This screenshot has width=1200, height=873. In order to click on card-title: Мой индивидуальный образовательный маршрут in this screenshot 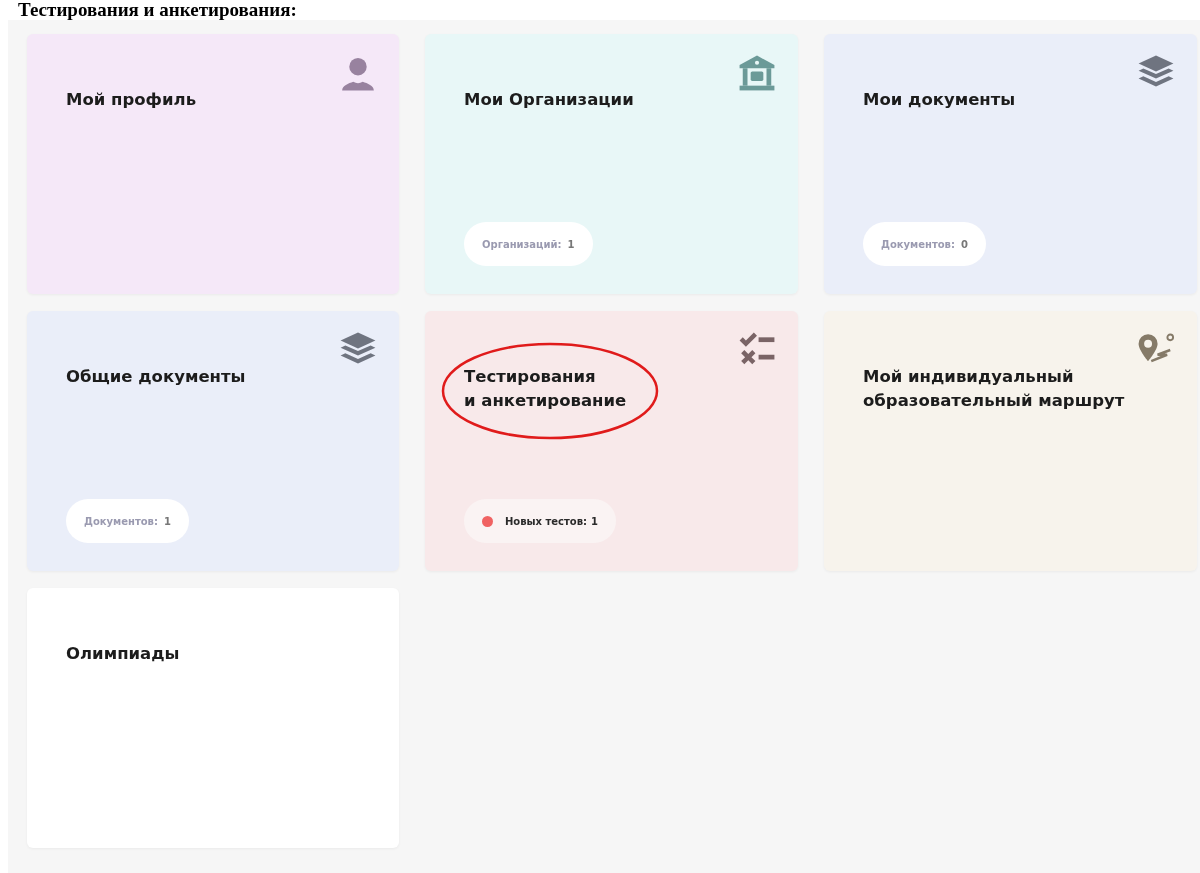, I will do `click(994, 389)`.